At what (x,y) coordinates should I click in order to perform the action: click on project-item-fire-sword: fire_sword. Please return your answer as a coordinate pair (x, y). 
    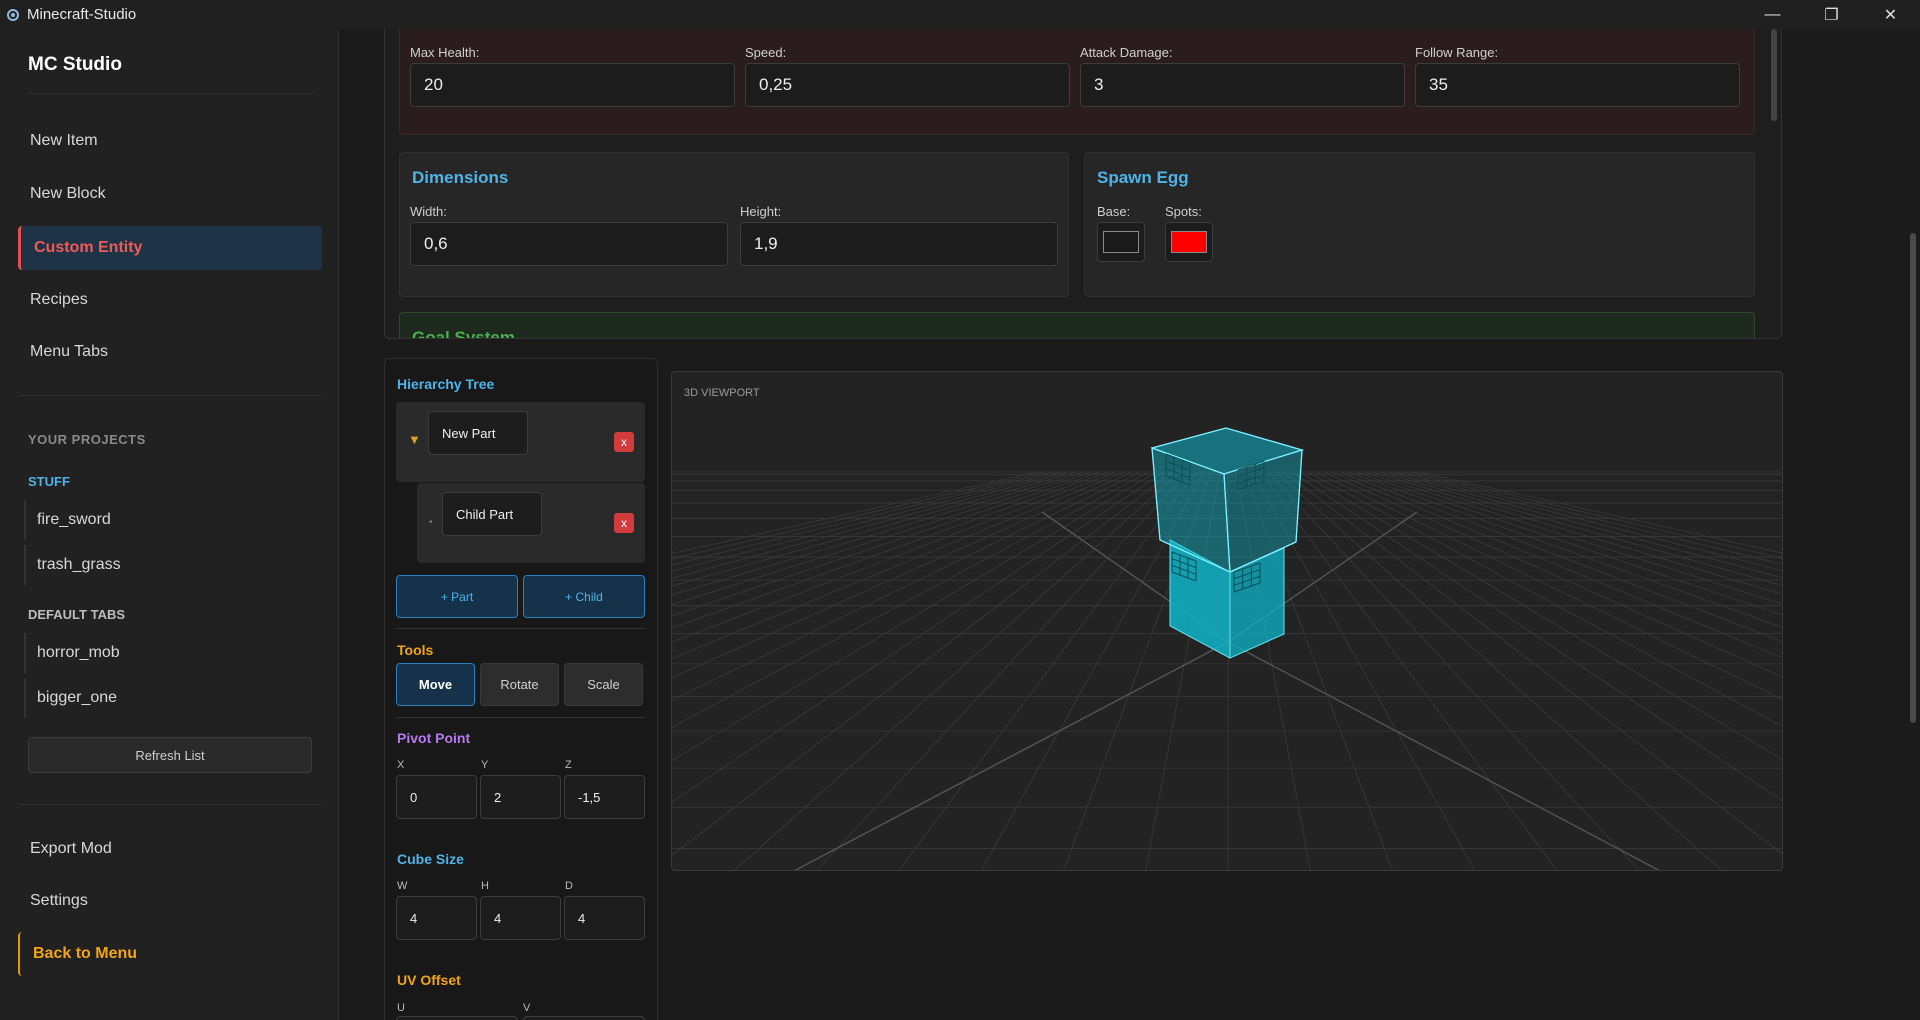
    Looking at the image, I should click on (173, 520).